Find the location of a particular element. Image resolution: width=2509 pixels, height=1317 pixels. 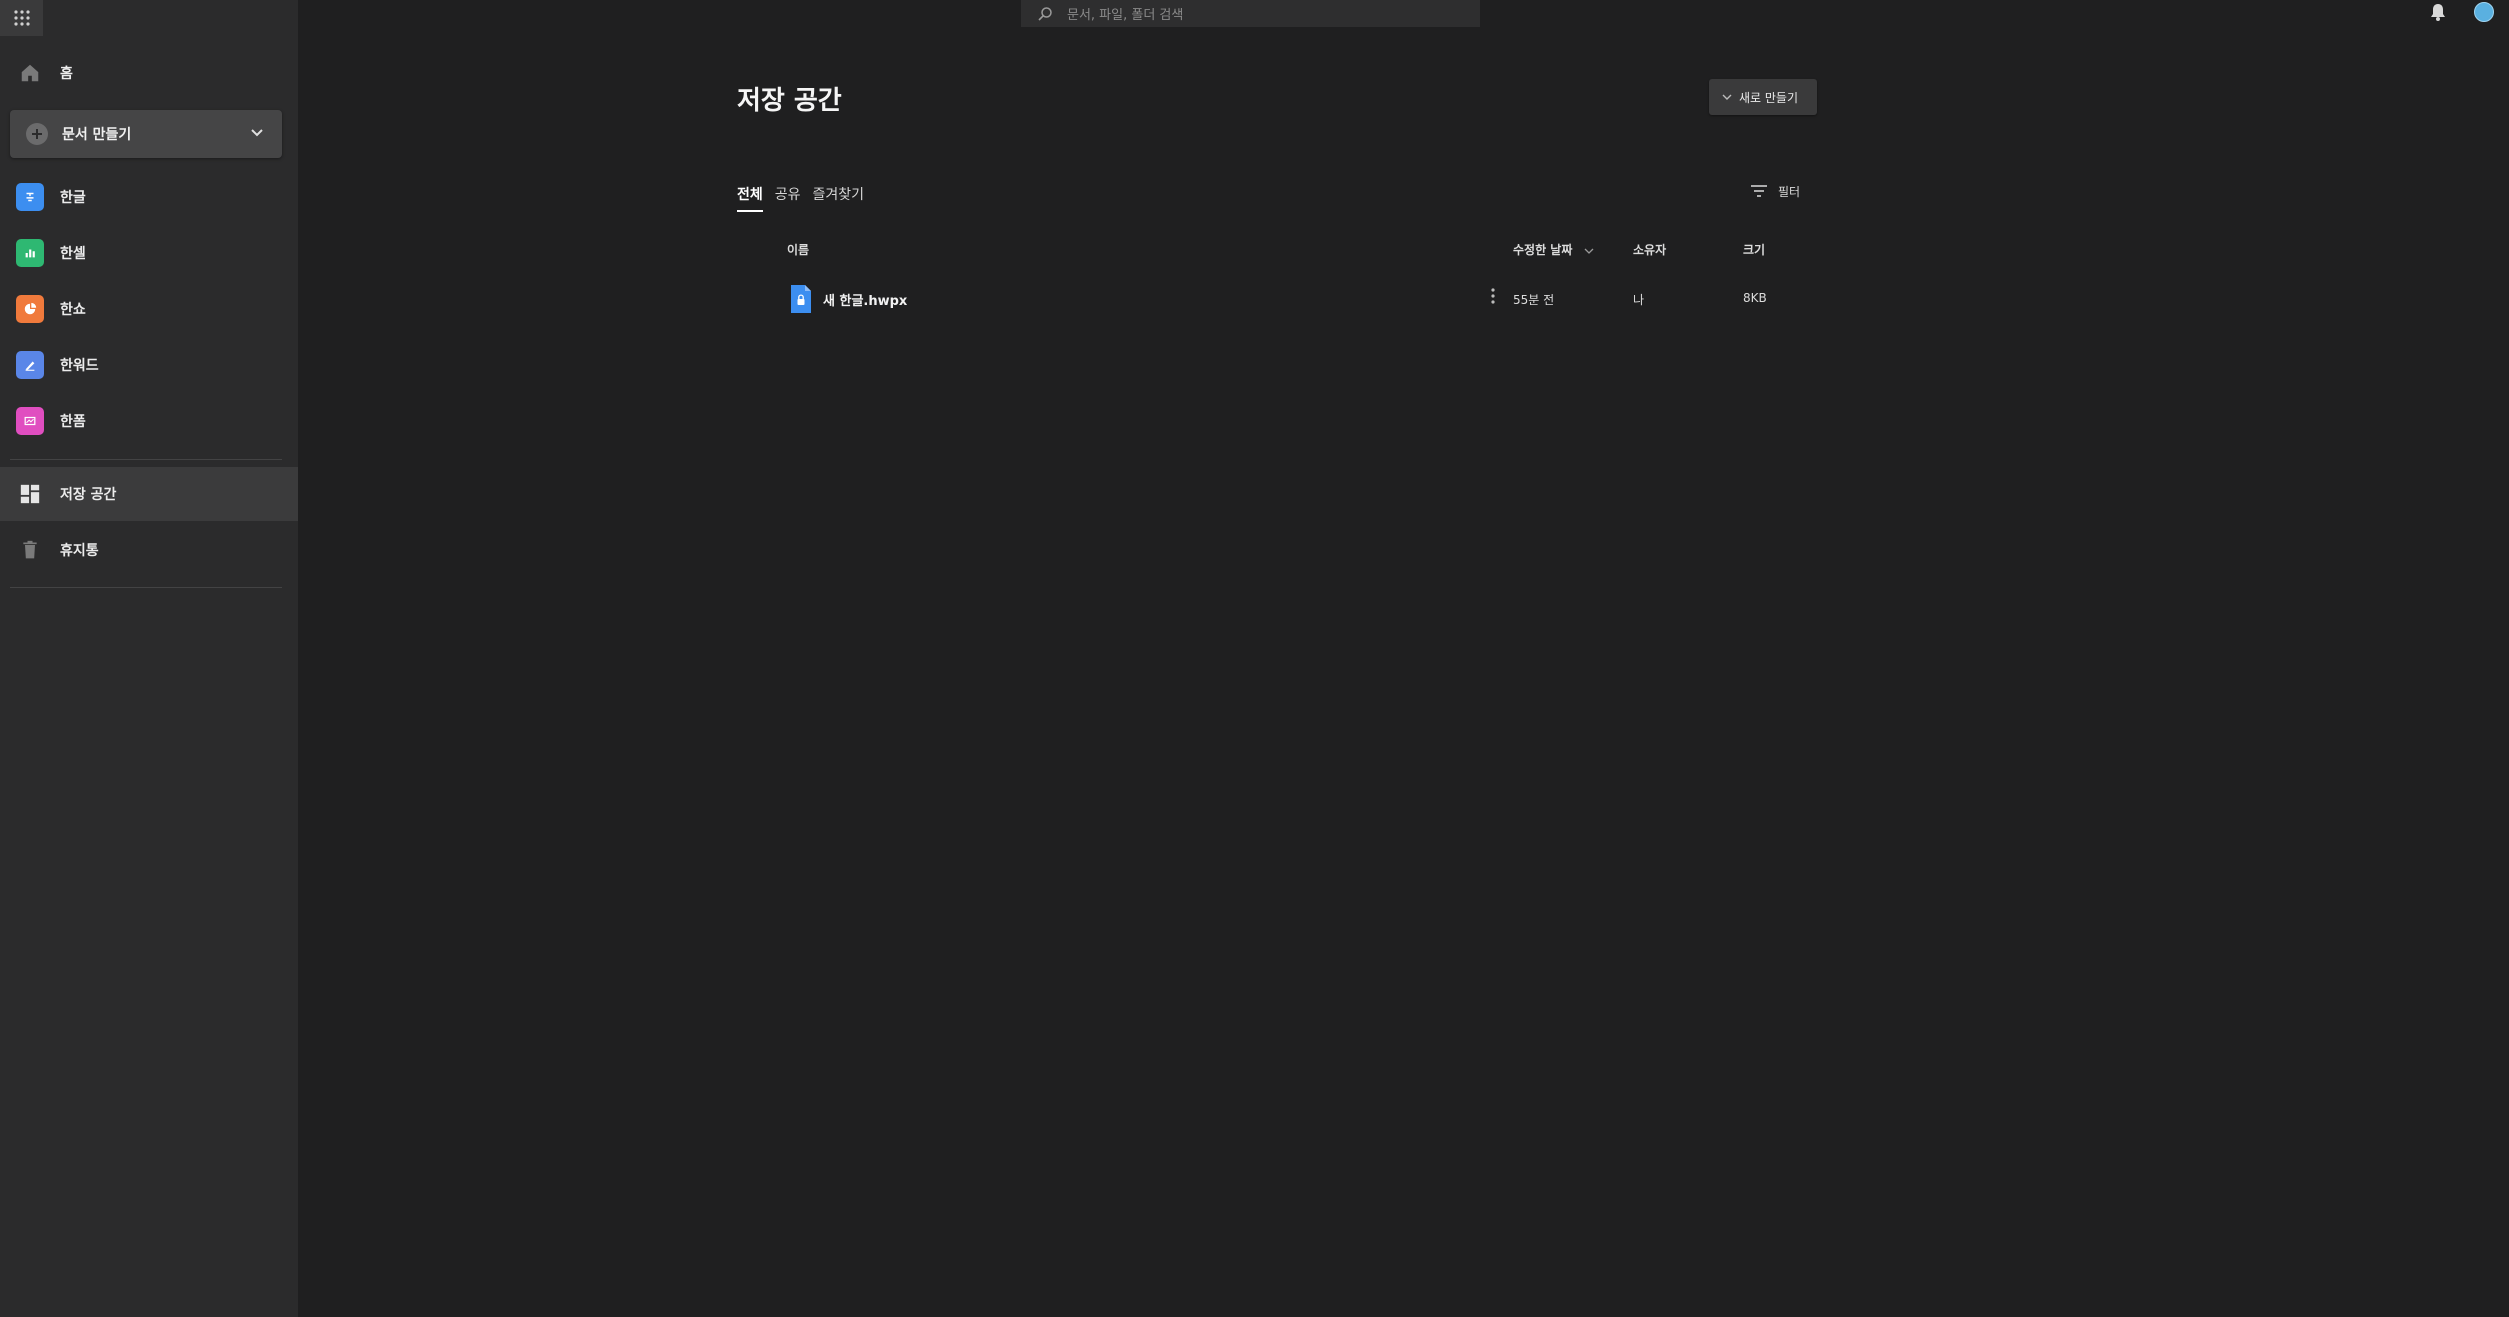

table-row: 새 한글.hwpx 55분 전 나 8KB is located at coordinates (1277, 298).